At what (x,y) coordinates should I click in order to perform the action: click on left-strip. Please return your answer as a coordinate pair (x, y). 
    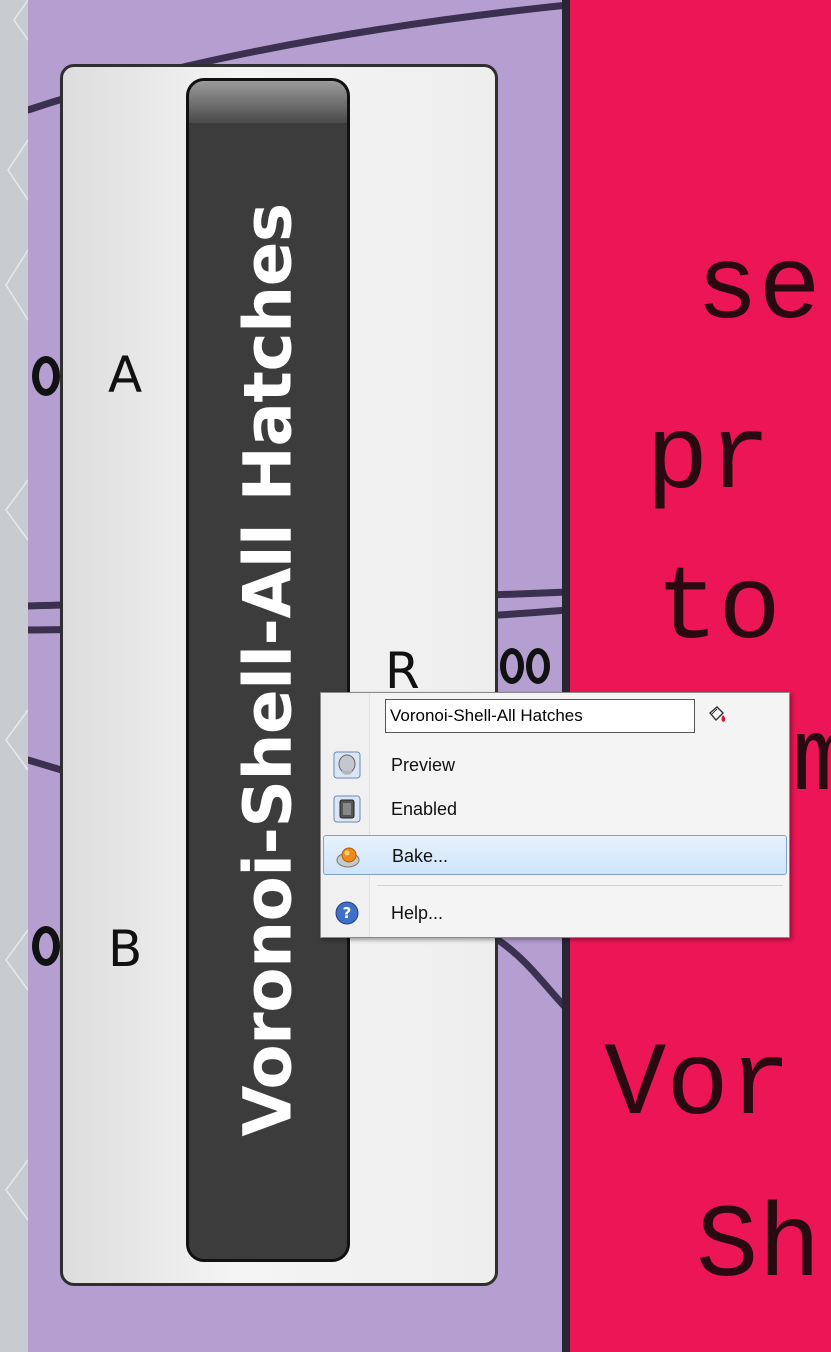
    Looking at the image, I should click on (14, 676).